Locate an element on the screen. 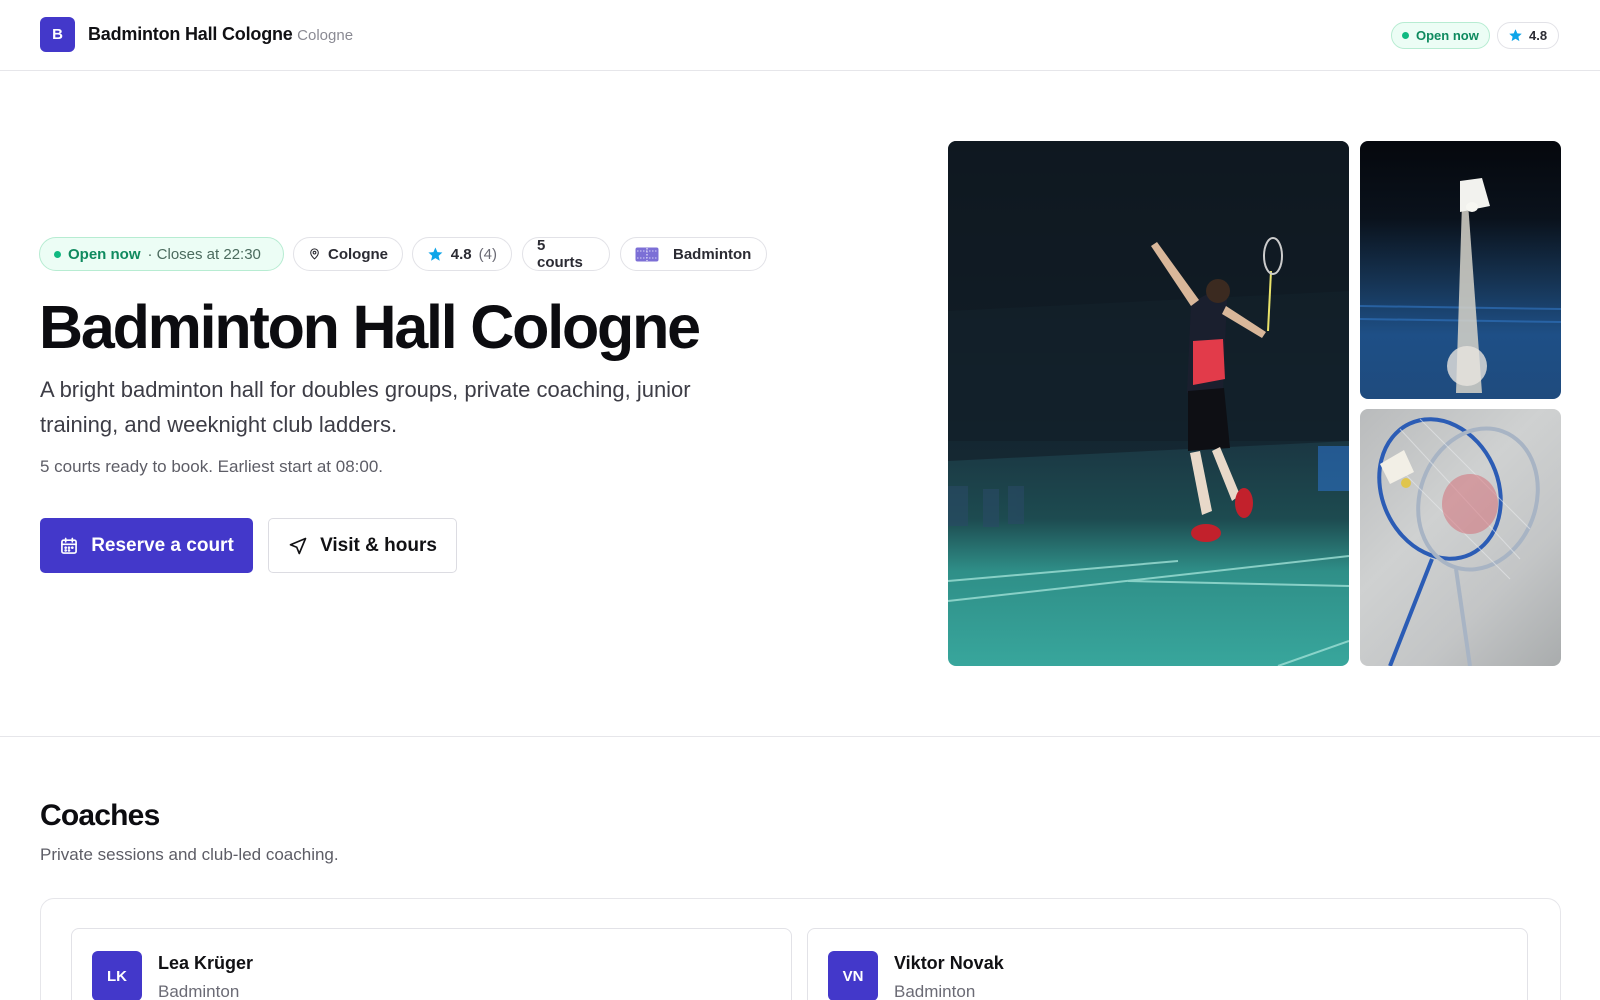 This screenshot has width=1600, height=1000. review-count: (4) is located at coordinates (487, 254).